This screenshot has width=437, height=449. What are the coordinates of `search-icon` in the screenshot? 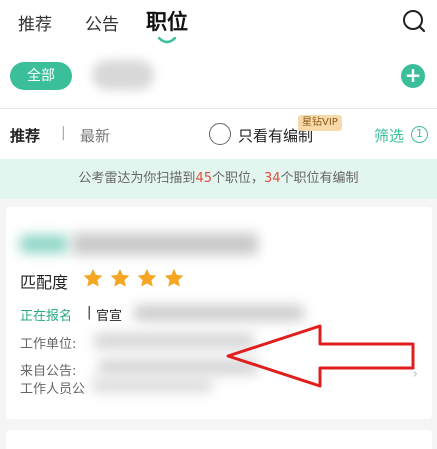 It's located at (414, 21).